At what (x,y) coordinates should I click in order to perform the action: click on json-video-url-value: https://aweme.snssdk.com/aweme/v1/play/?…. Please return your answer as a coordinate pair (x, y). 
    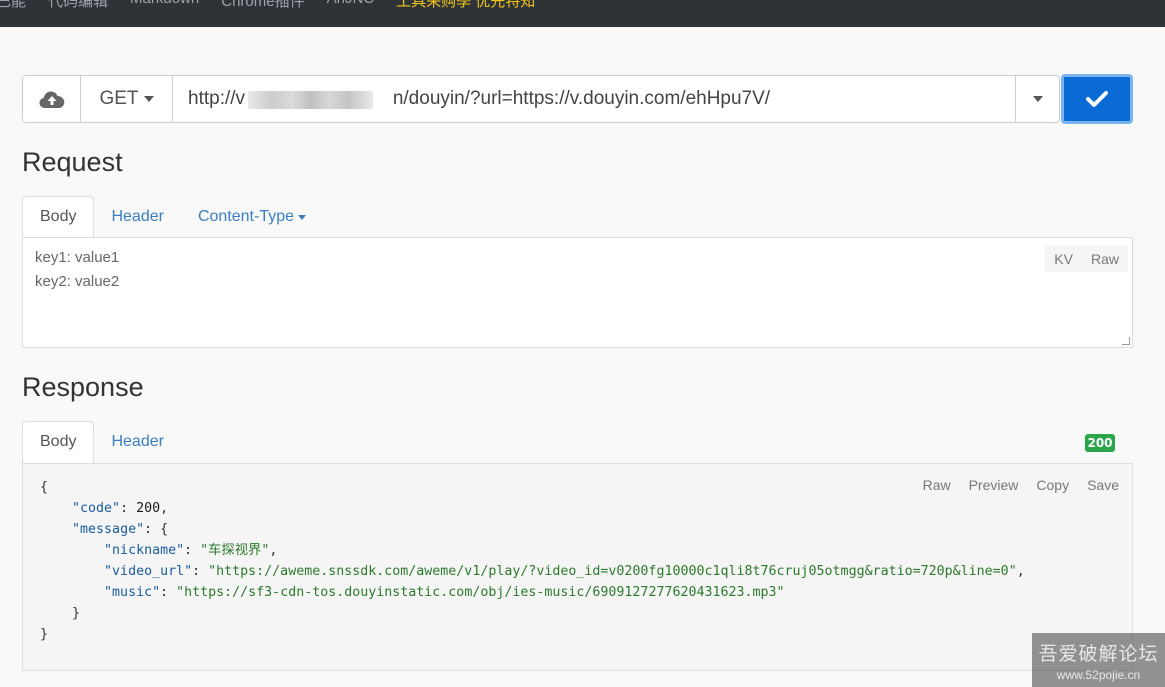
    Looking at the image, I should click on (612, 571).